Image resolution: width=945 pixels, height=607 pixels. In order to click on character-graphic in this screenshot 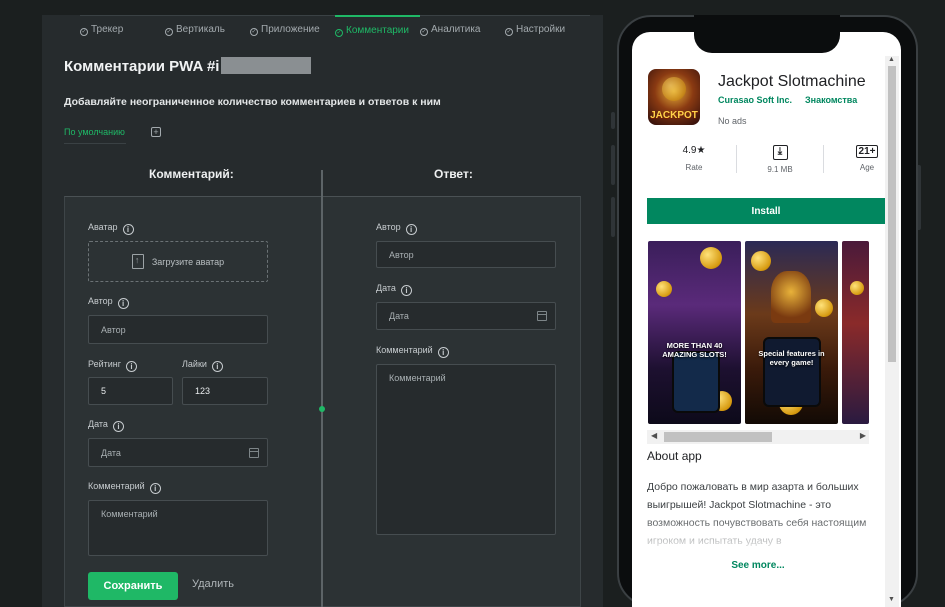, I will do `click(791, 297)`.